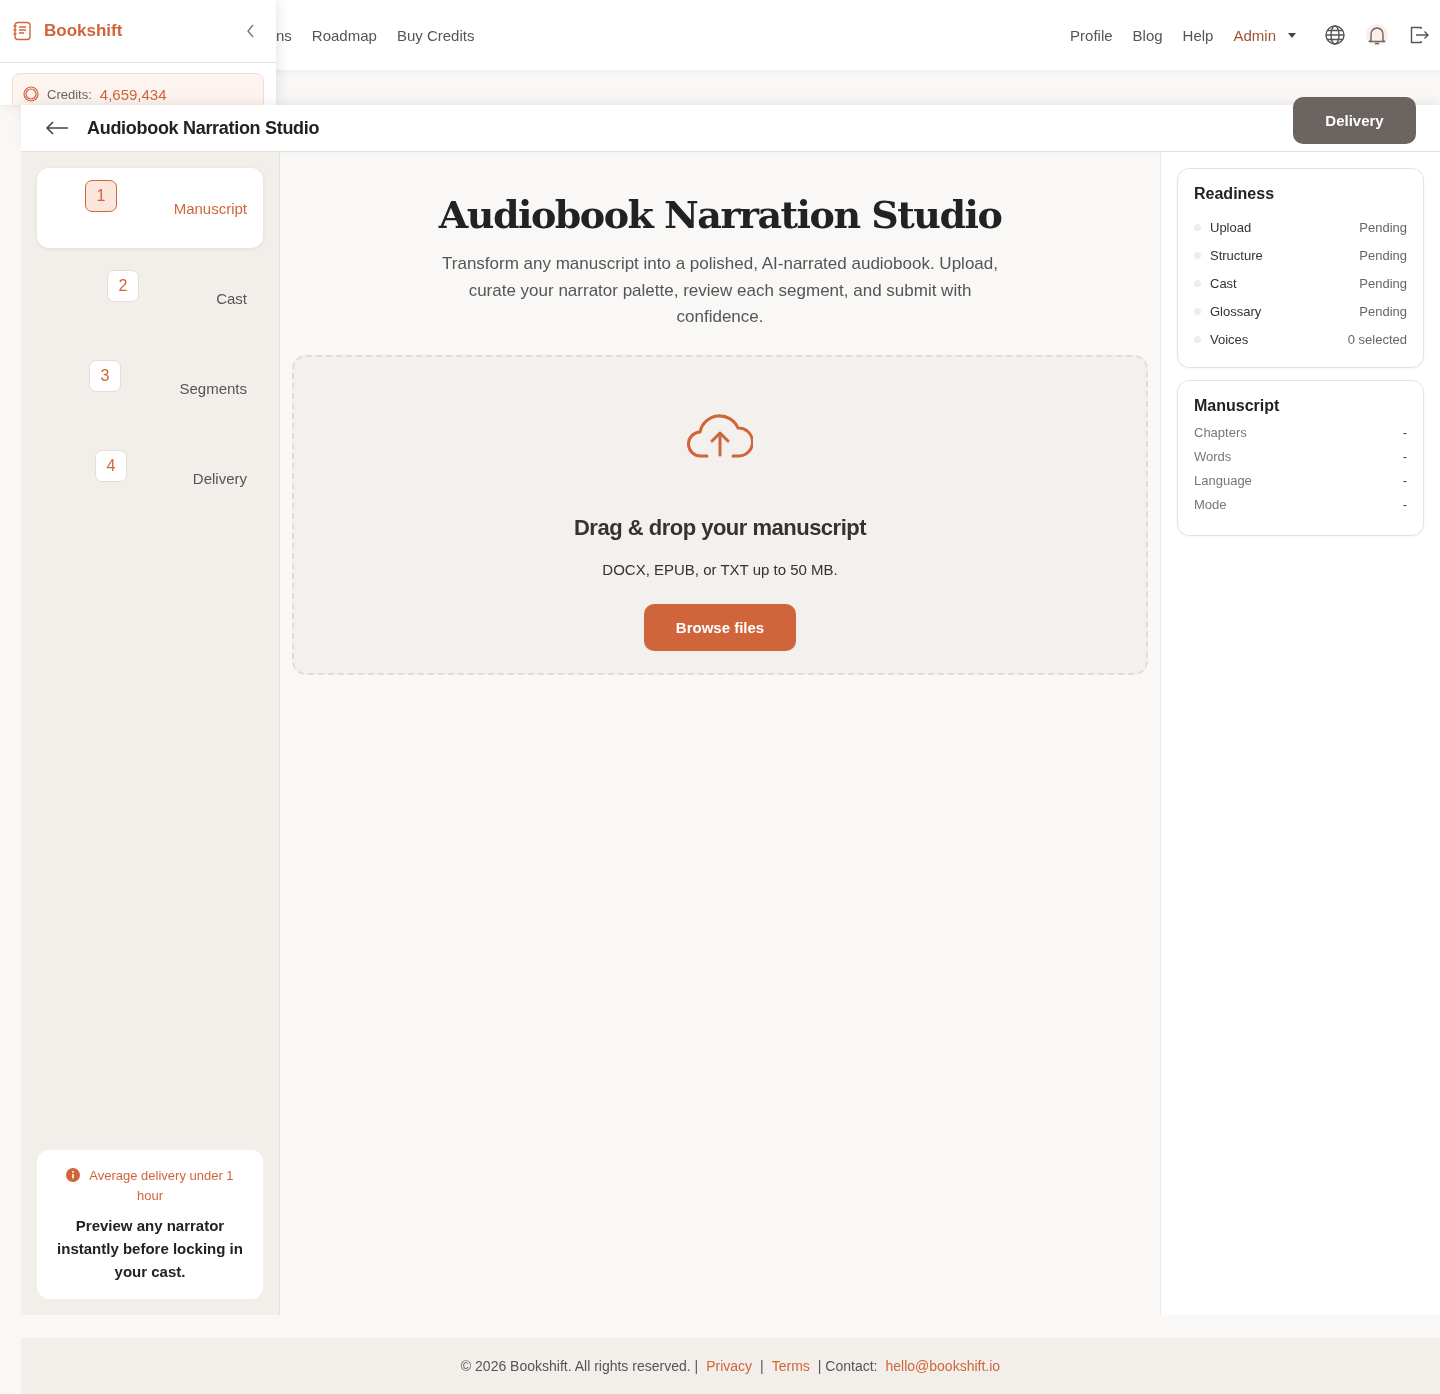  What do you see at coordinates (210, 209) in the screenshot?
I see `step-label: Manuscript` at bounding box center [210, 209].